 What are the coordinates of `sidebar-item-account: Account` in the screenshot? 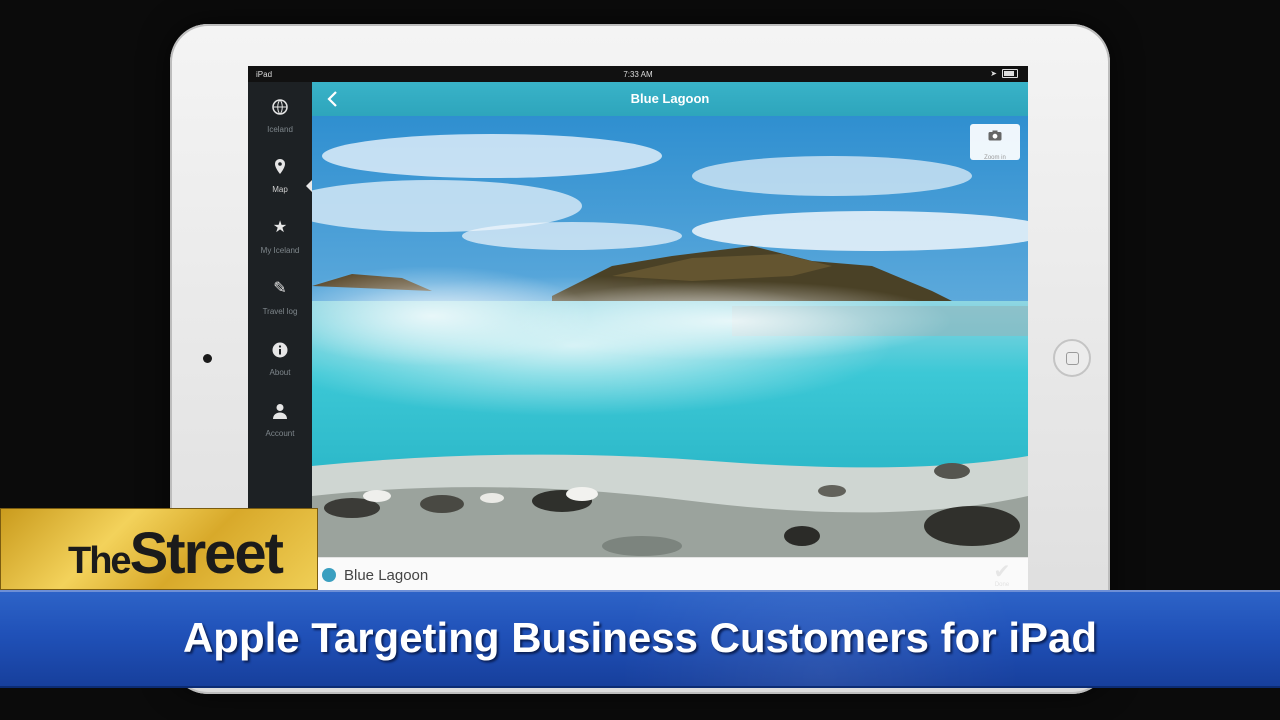 It's located at (280, 424).